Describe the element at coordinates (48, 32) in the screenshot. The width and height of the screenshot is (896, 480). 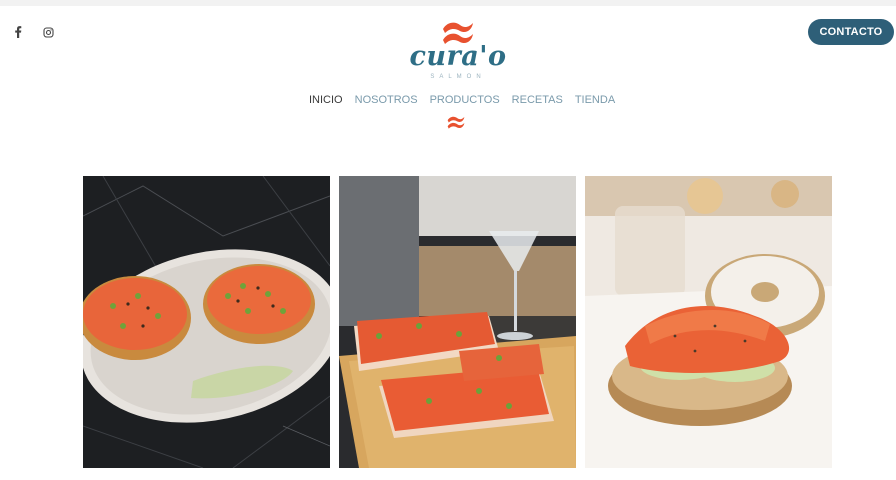
I see `instagram-icon` at that location.